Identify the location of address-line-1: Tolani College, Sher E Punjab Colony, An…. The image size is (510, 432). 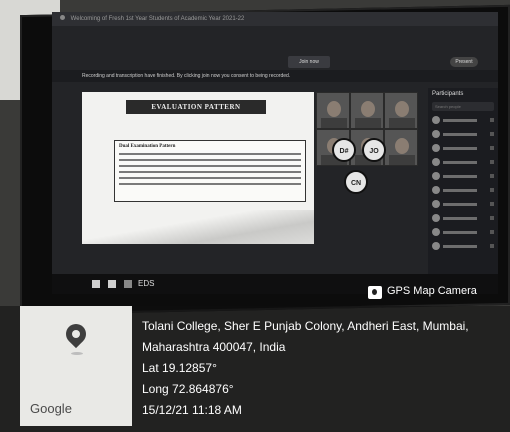
(305, 326).